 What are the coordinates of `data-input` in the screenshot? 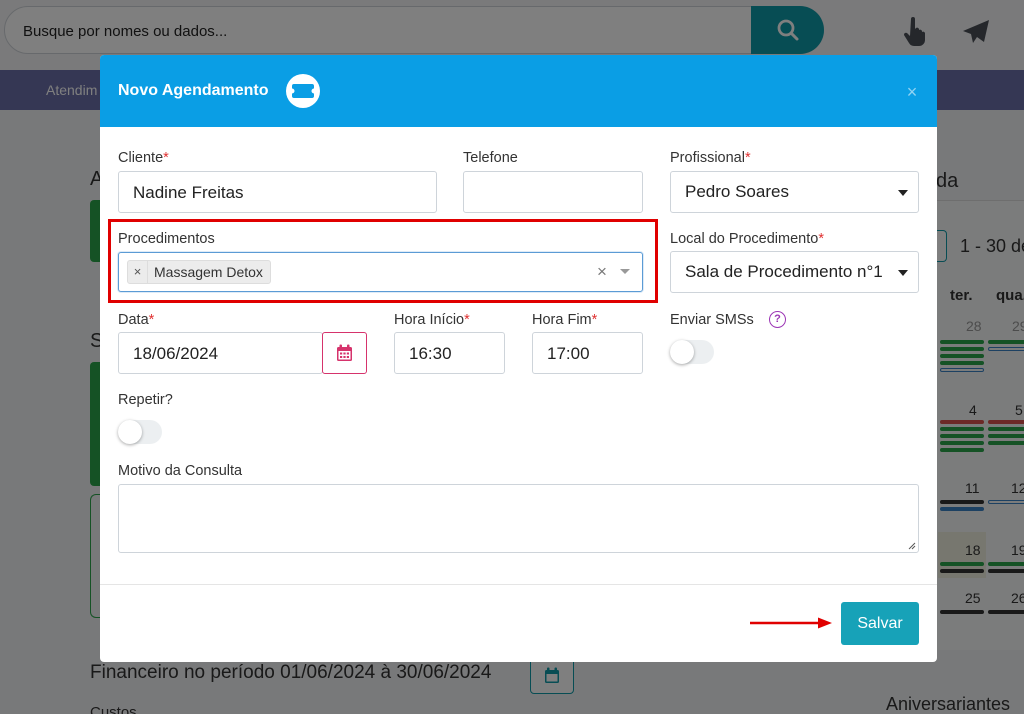 It's located at (220, 354).